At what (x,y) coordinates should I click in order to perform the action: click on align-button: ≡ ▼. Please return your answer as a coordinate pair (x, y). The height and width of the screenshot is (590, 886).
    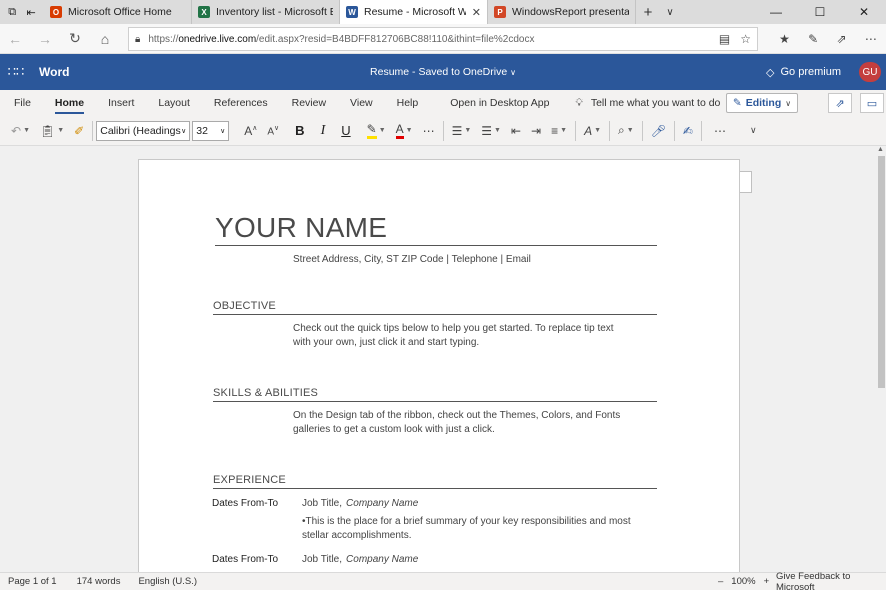
    Looking at the image, I should click on (559, 131).